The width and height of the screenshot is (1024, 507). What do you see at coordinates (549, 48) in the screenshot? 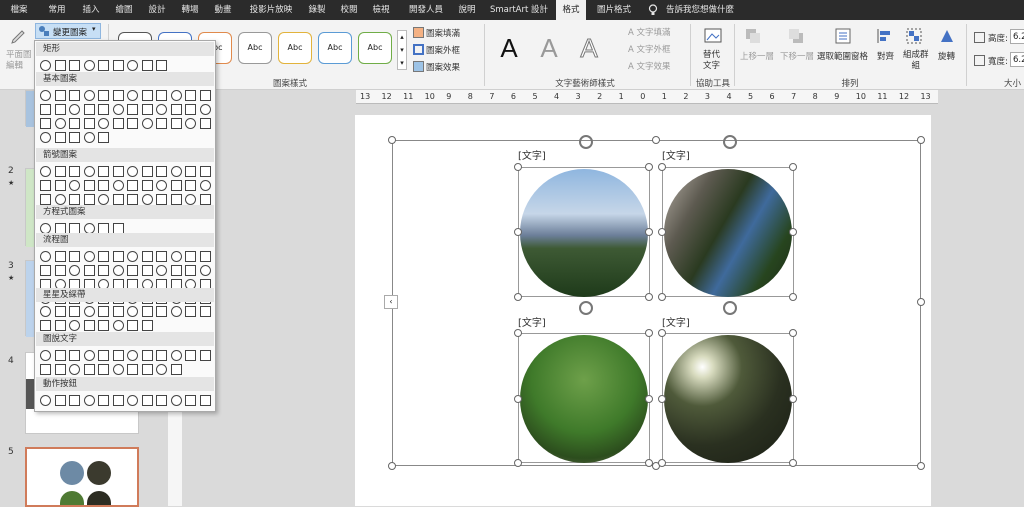
I see `wordart-style-2: A` at bounding box center [549, 48].